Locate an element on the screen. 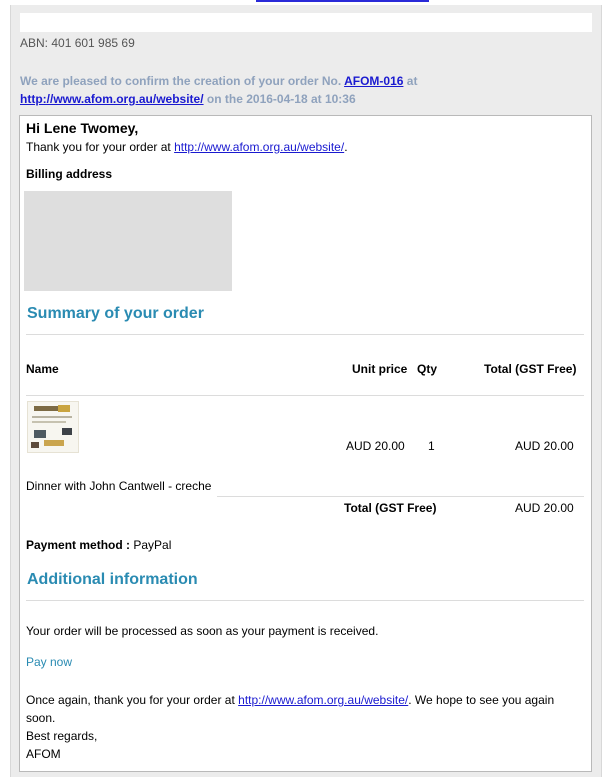  thanks-end: . is located at coordinates (346, 147).